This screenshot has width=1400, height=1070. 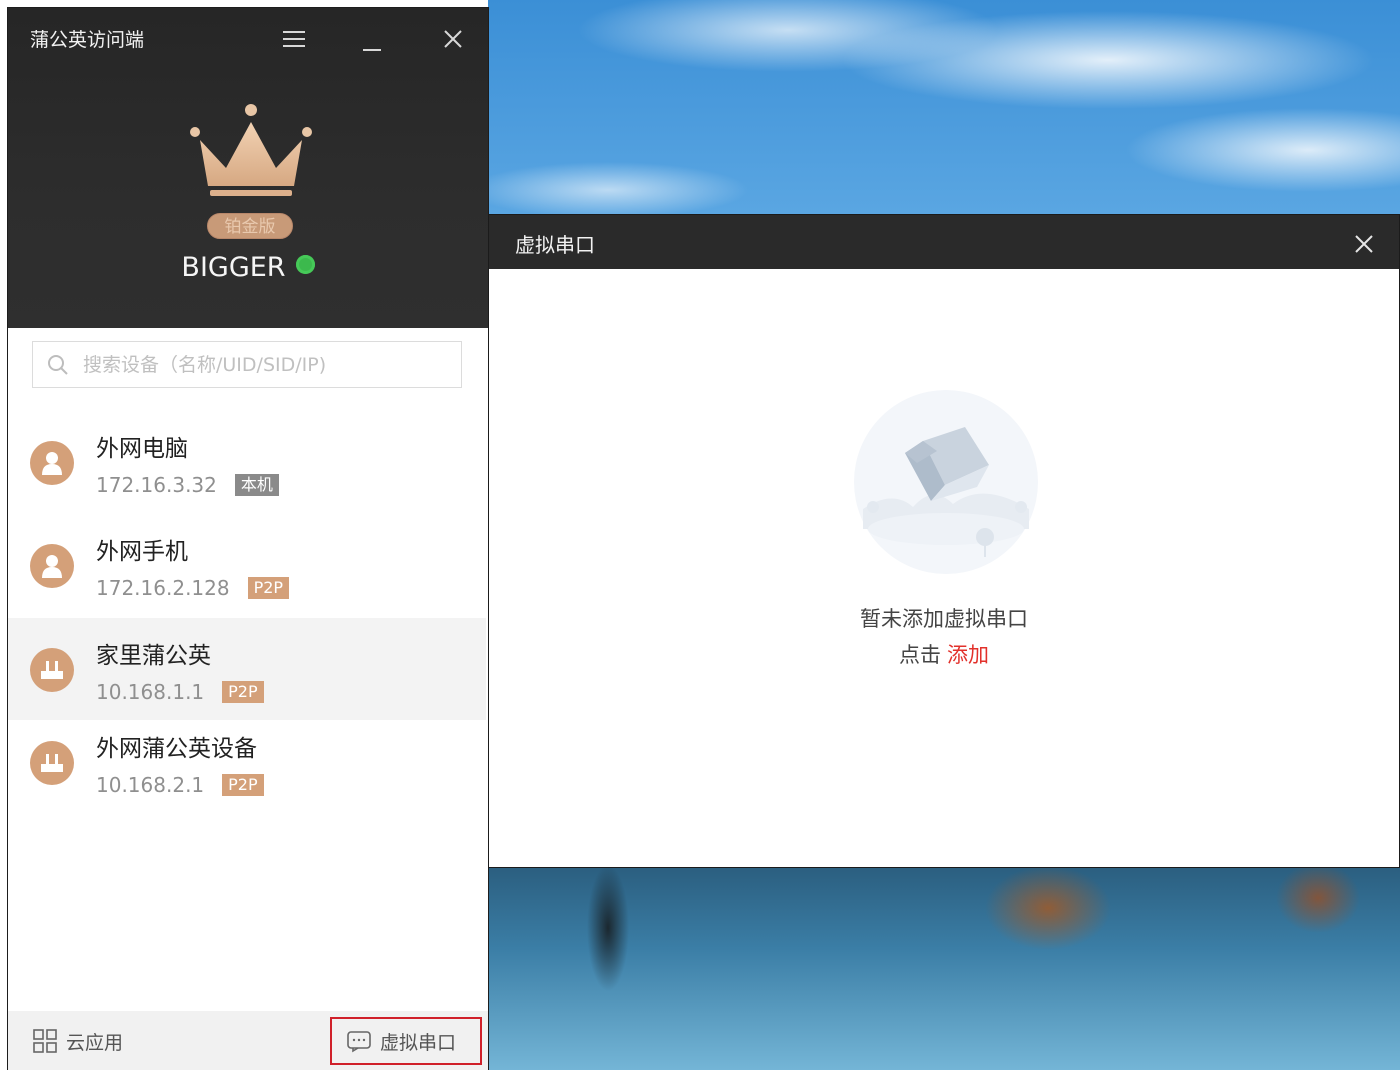 I want to click on add-link: 添加, so click(x=968, y=655).